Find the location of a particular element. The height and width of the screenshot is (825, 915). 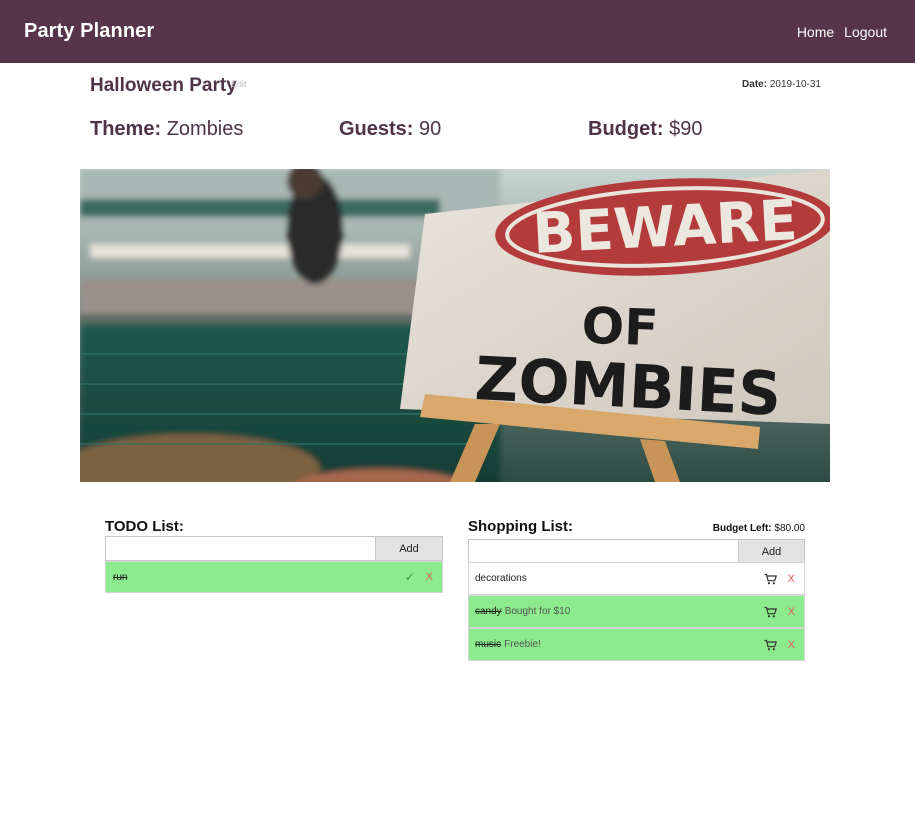

theme-value: Zombies is located at coordinates (205, 129).